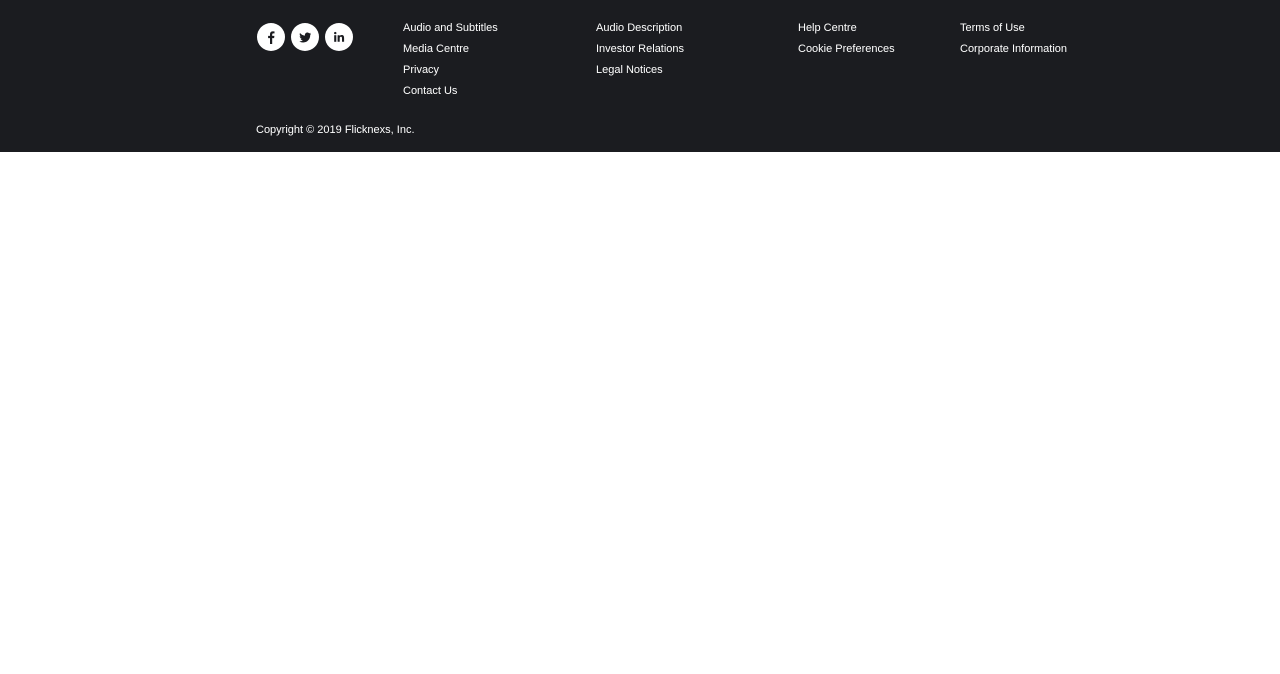 The width and height of the screenshot is (1280, 674). I want to click on social-links, so click(305, 37).